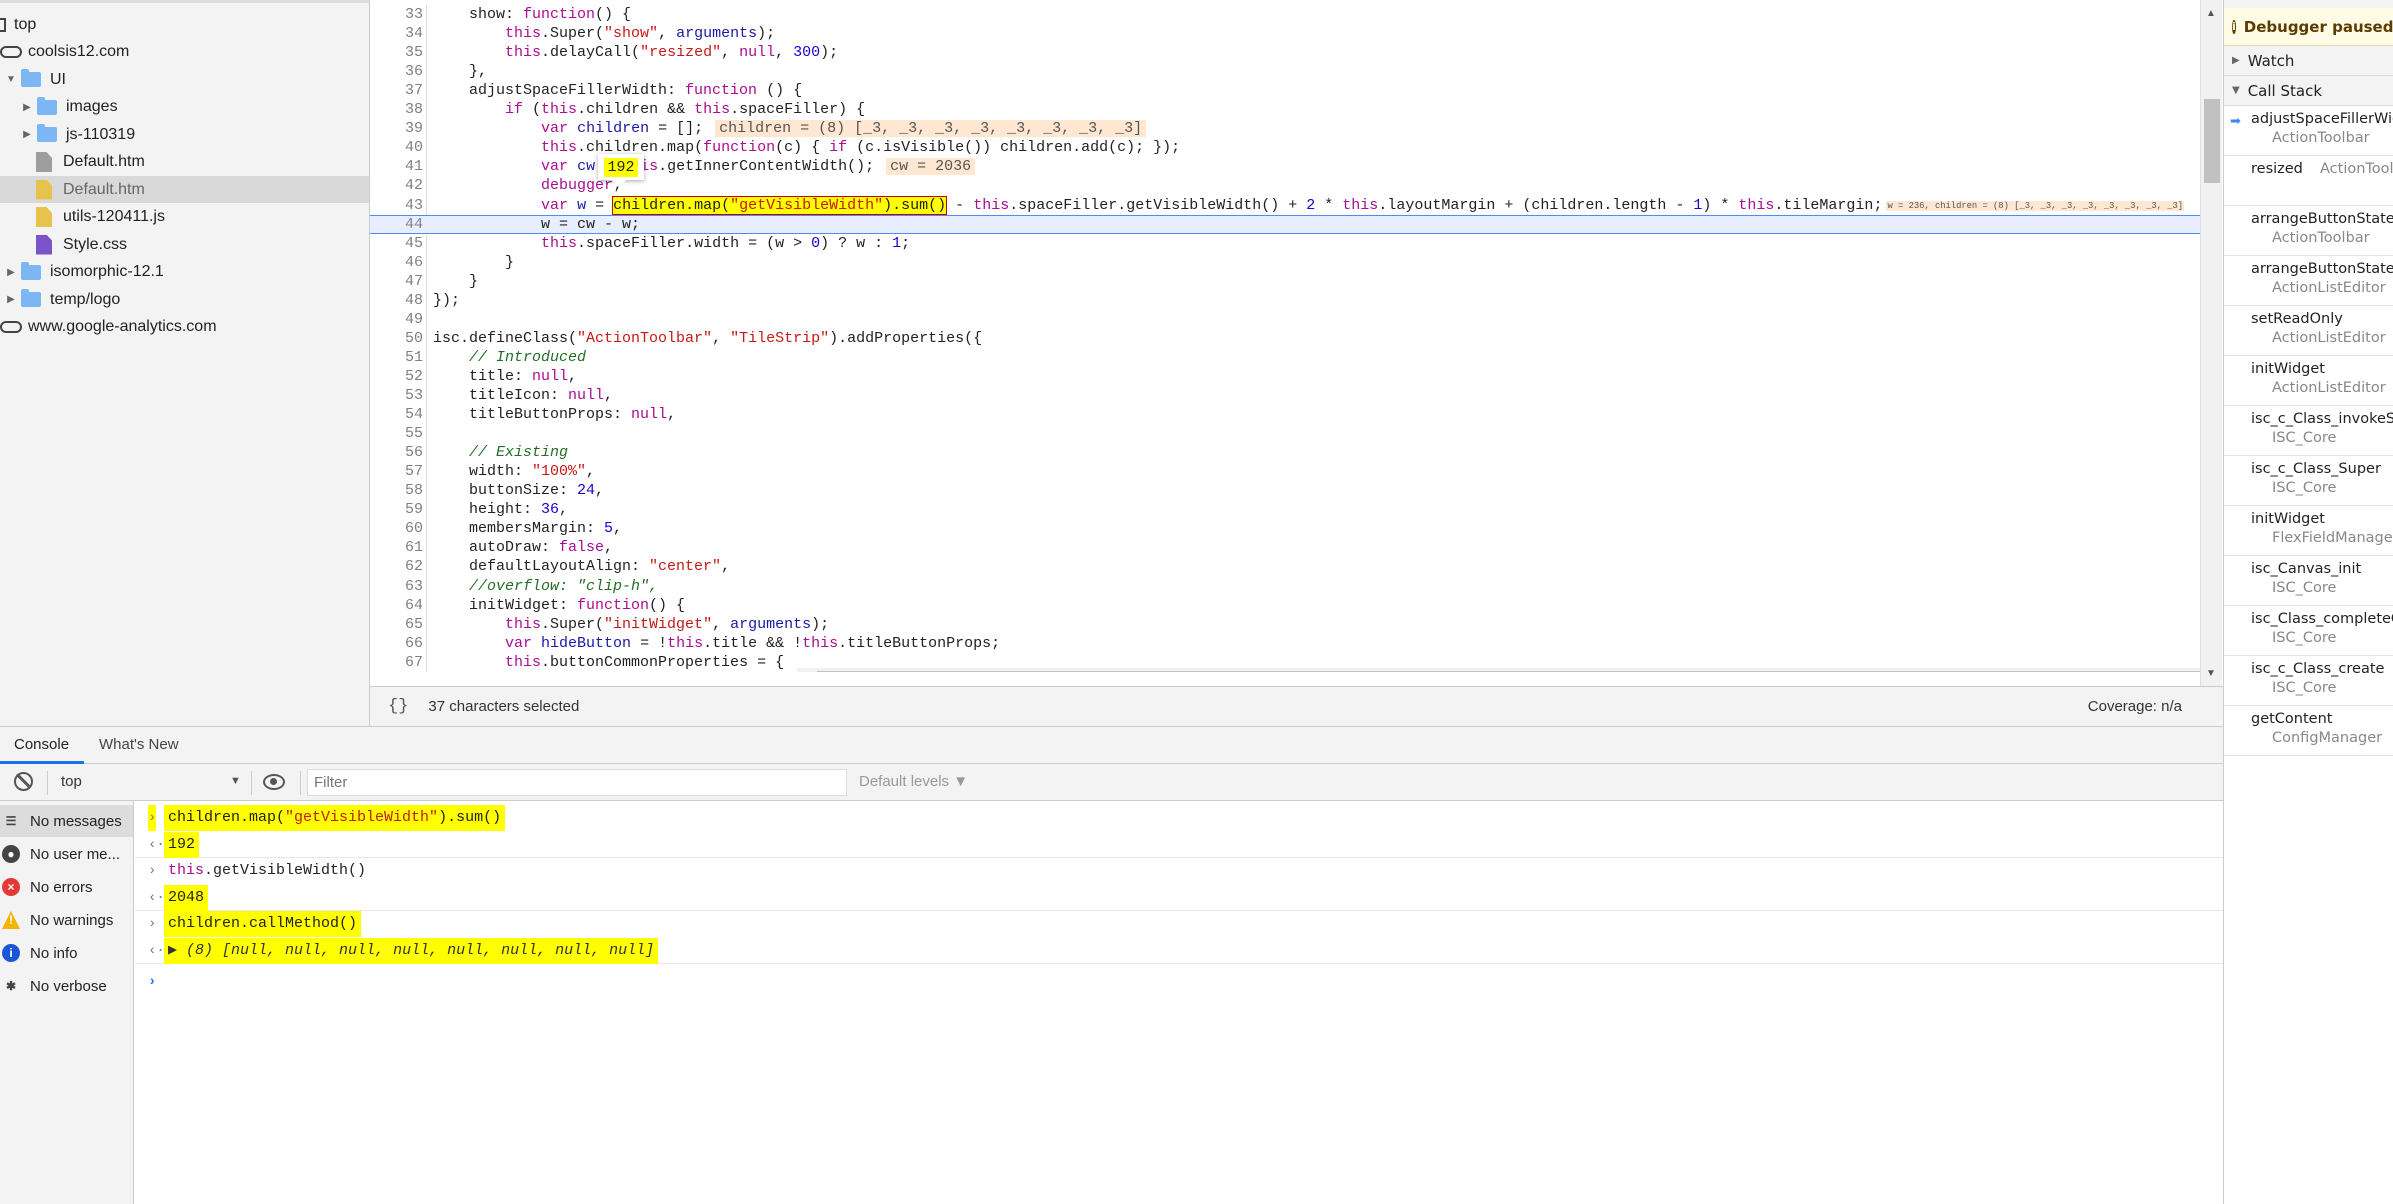 Image resolution: width=2393 pixels, height=1204 pixels. Describe the element at coordinates (2308, 581) in the screenshot. I see `call-stack-frame: isc_Canvas_init ISC_Core` at that location.